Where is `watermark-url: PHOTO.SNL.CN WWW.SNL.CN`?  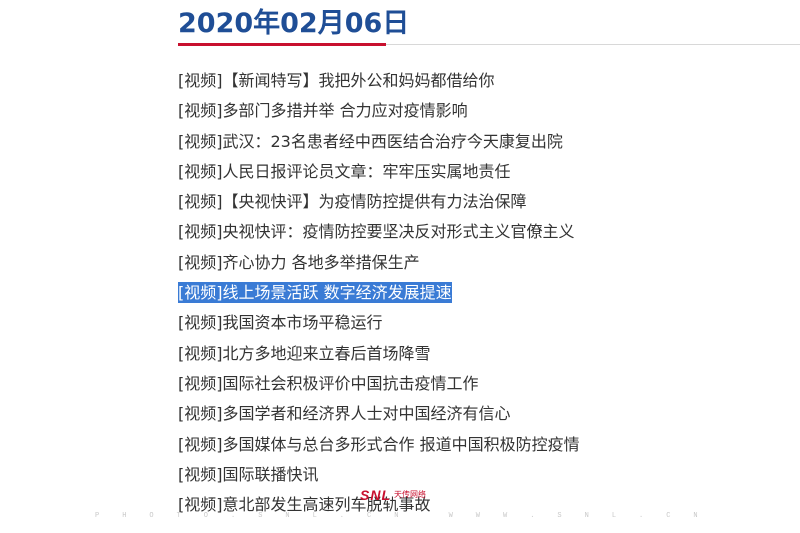
watermark-url: PHOTO.SNL.CN WWW.SNL.CN is located at coordinates (408, 516).